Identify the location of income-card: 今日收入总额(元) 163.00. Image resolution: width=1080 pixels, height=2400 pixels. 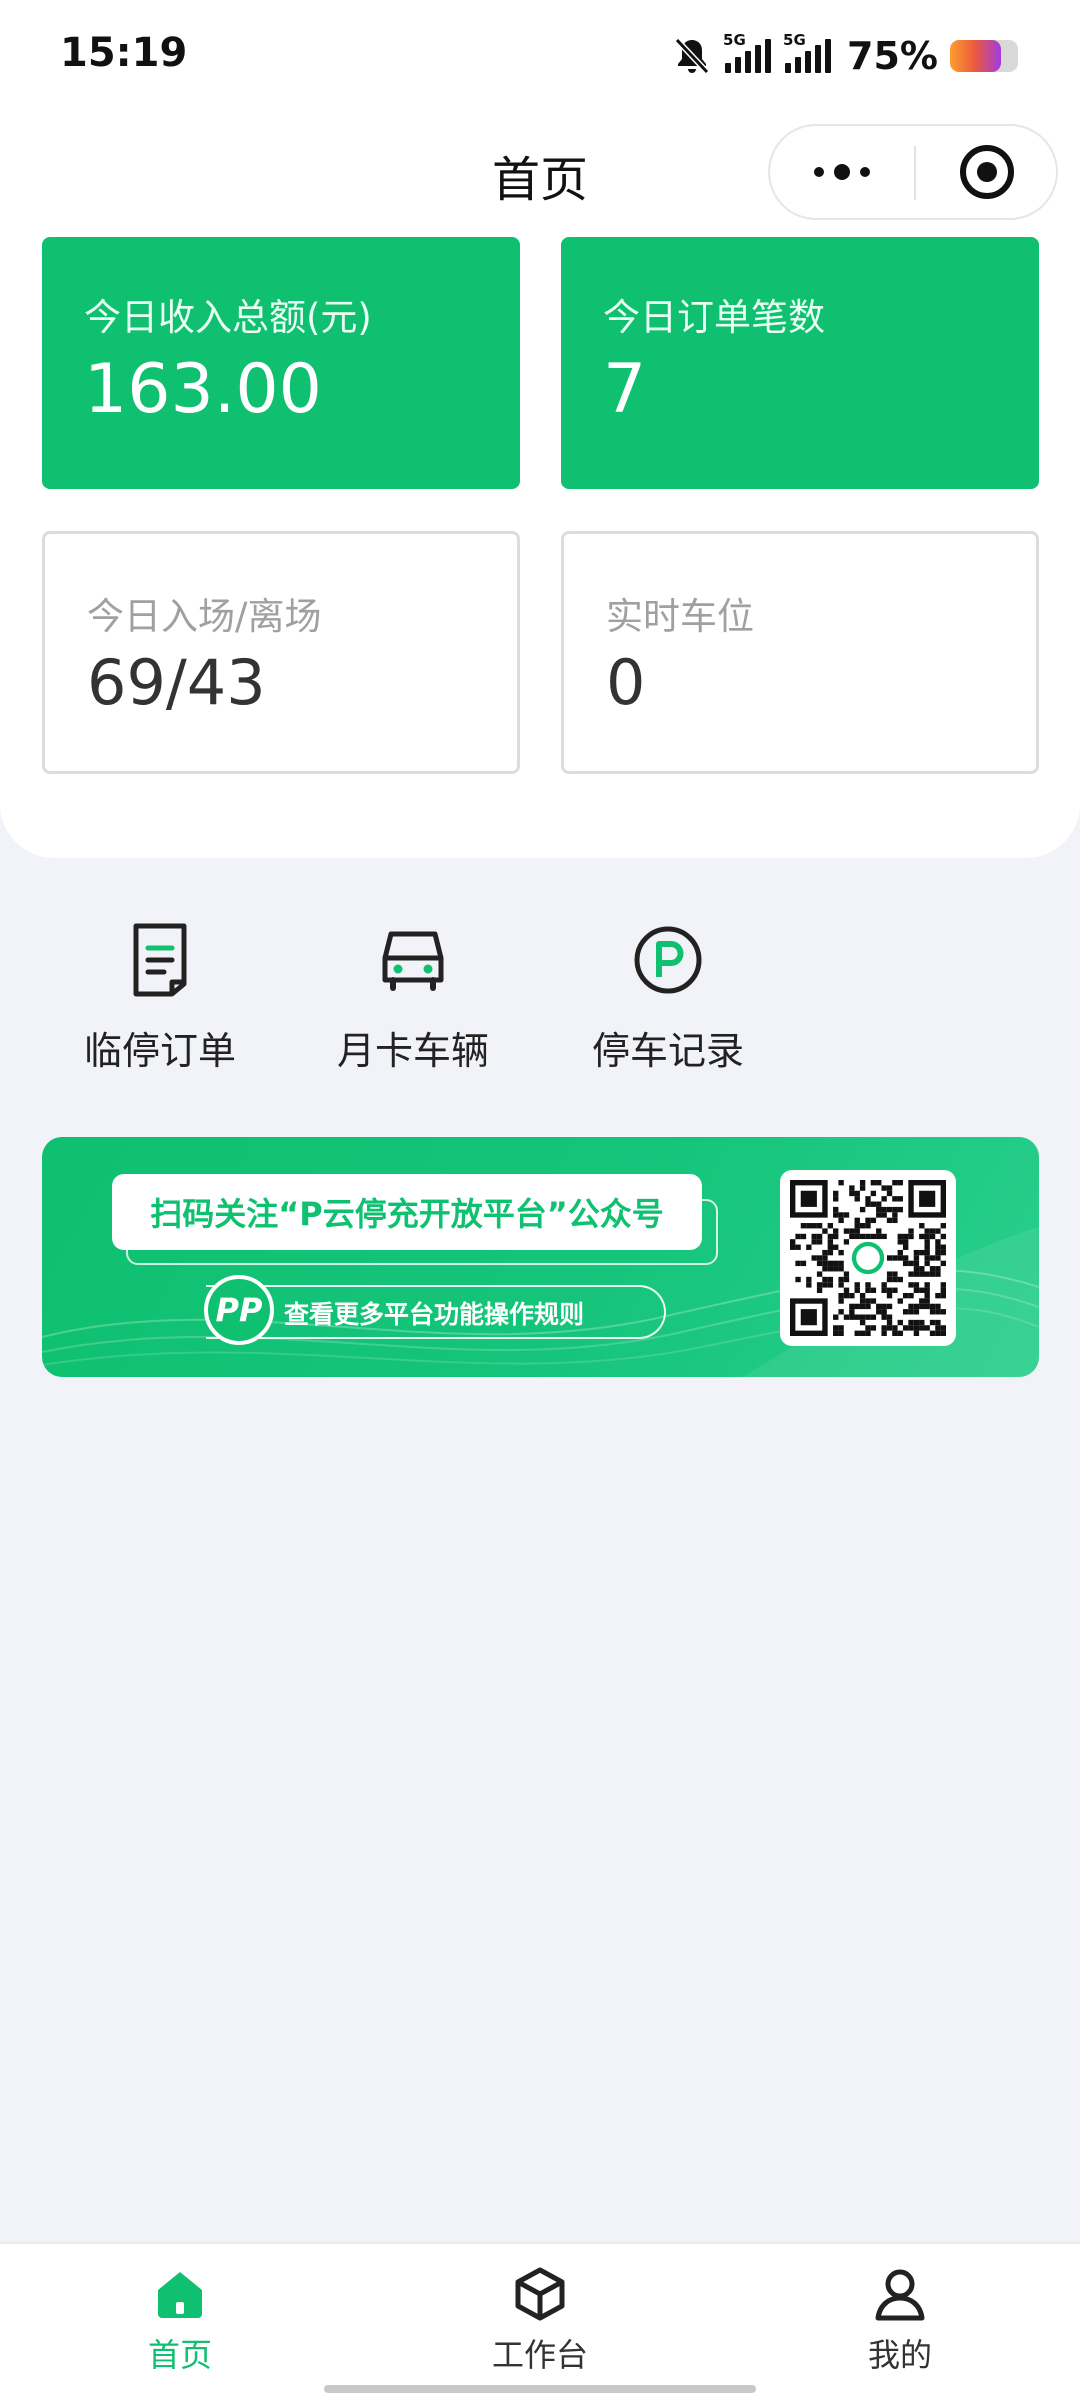
(281, 363).